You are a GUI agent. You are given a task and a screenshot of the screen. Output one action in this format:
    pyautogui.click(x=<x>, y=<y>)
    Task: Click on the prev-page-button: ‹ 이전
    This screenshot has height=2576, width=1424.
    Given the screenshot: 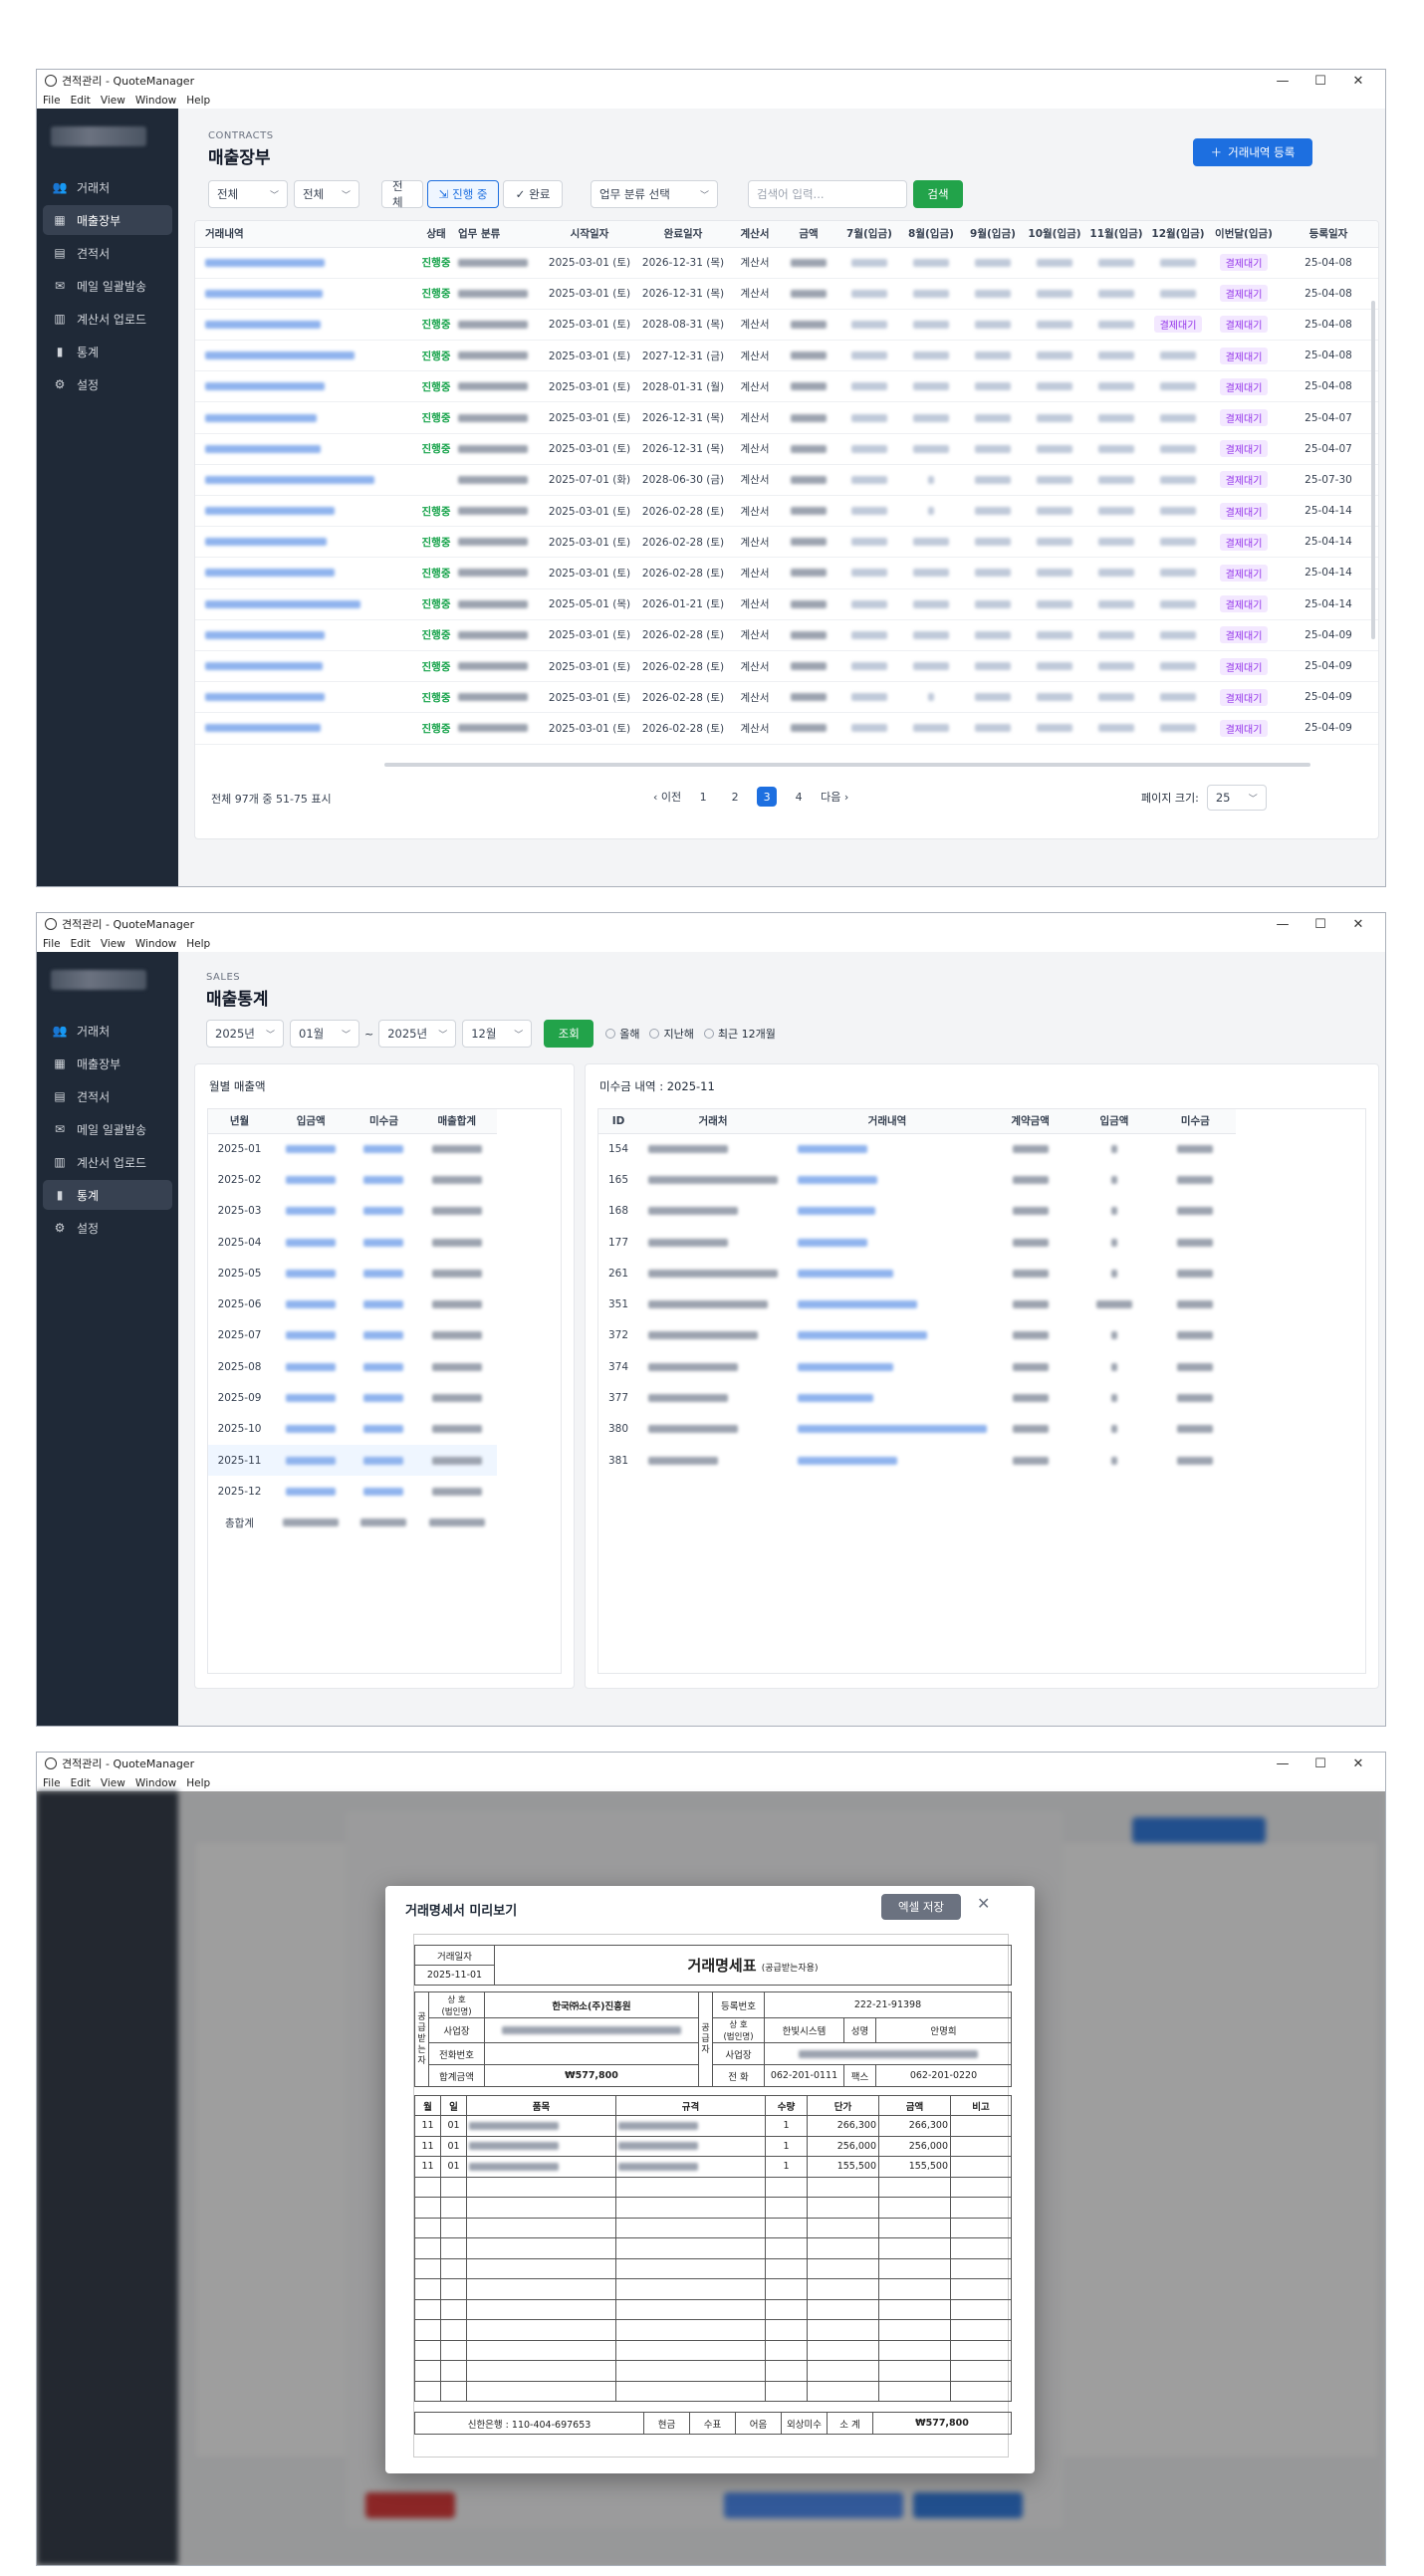 What is the action you would take?
    pyautogui.click(x=667, y=797)
    